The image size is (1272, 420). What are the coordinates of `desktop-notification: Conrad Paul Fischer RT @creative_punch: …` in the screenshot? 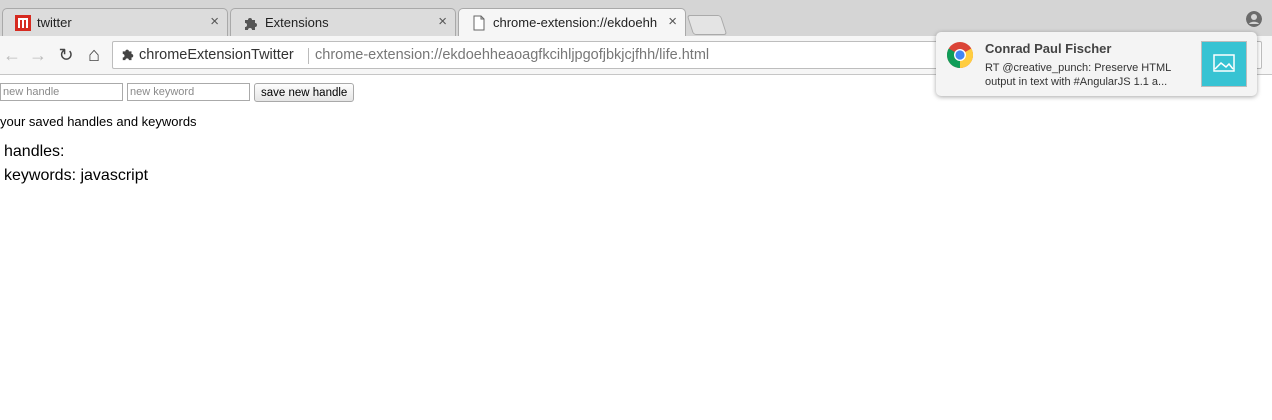 It's located at (1096, 64).